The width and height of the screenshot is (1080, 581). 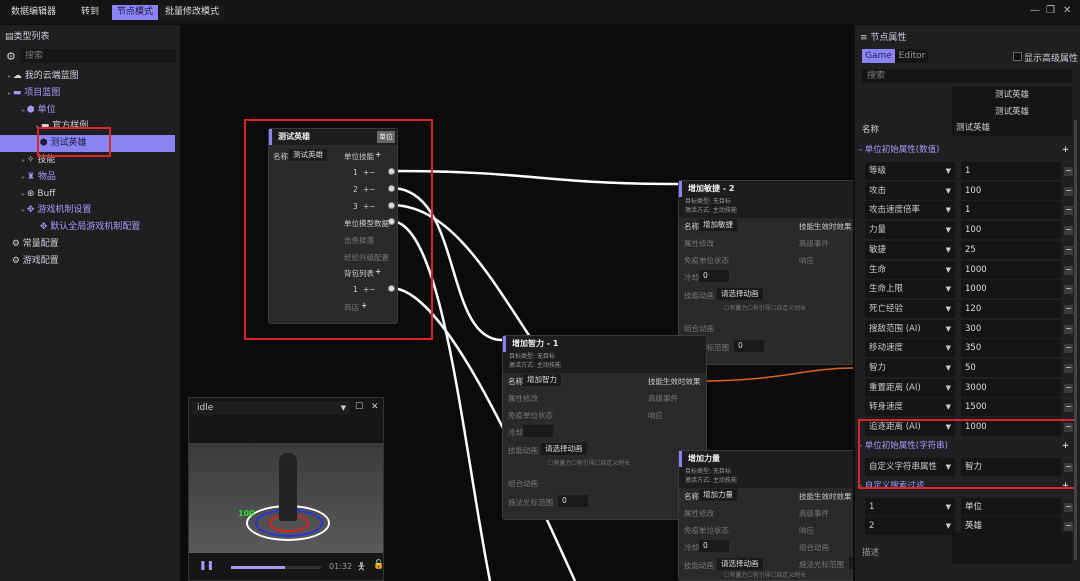 I want to click on goto-menu: 转到, so click(x=90, y=12).